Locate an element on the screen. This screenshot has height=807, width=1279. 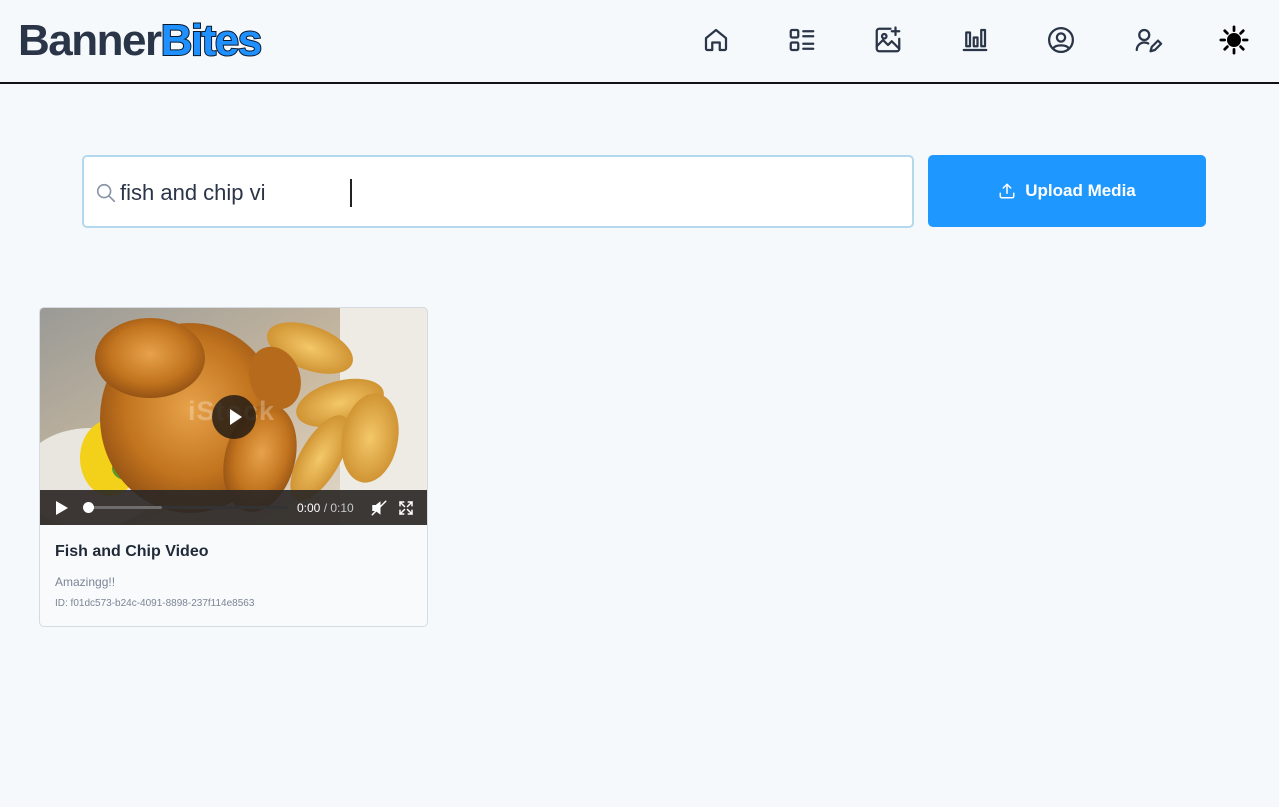
bar-chart-icon is located at coordinates (975, 40).